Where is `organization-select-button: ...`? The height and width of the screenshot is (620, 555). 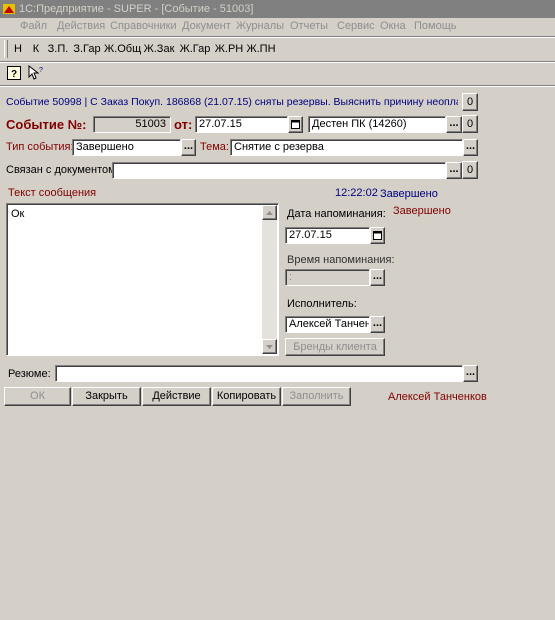 organization-select-button: ... is located at coordinates (454, 124).